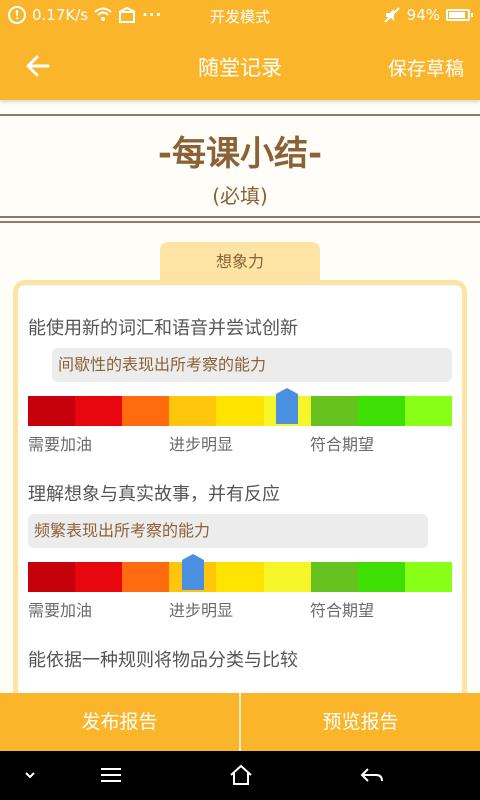 Image resolution: width=480 pixels, height=800 pixels. What do you see at coordinates (163, 328) in the screenshot?
I see `question-title: 能使用新的词汇和语音并尝试创新` at bounding box center [163, 328].